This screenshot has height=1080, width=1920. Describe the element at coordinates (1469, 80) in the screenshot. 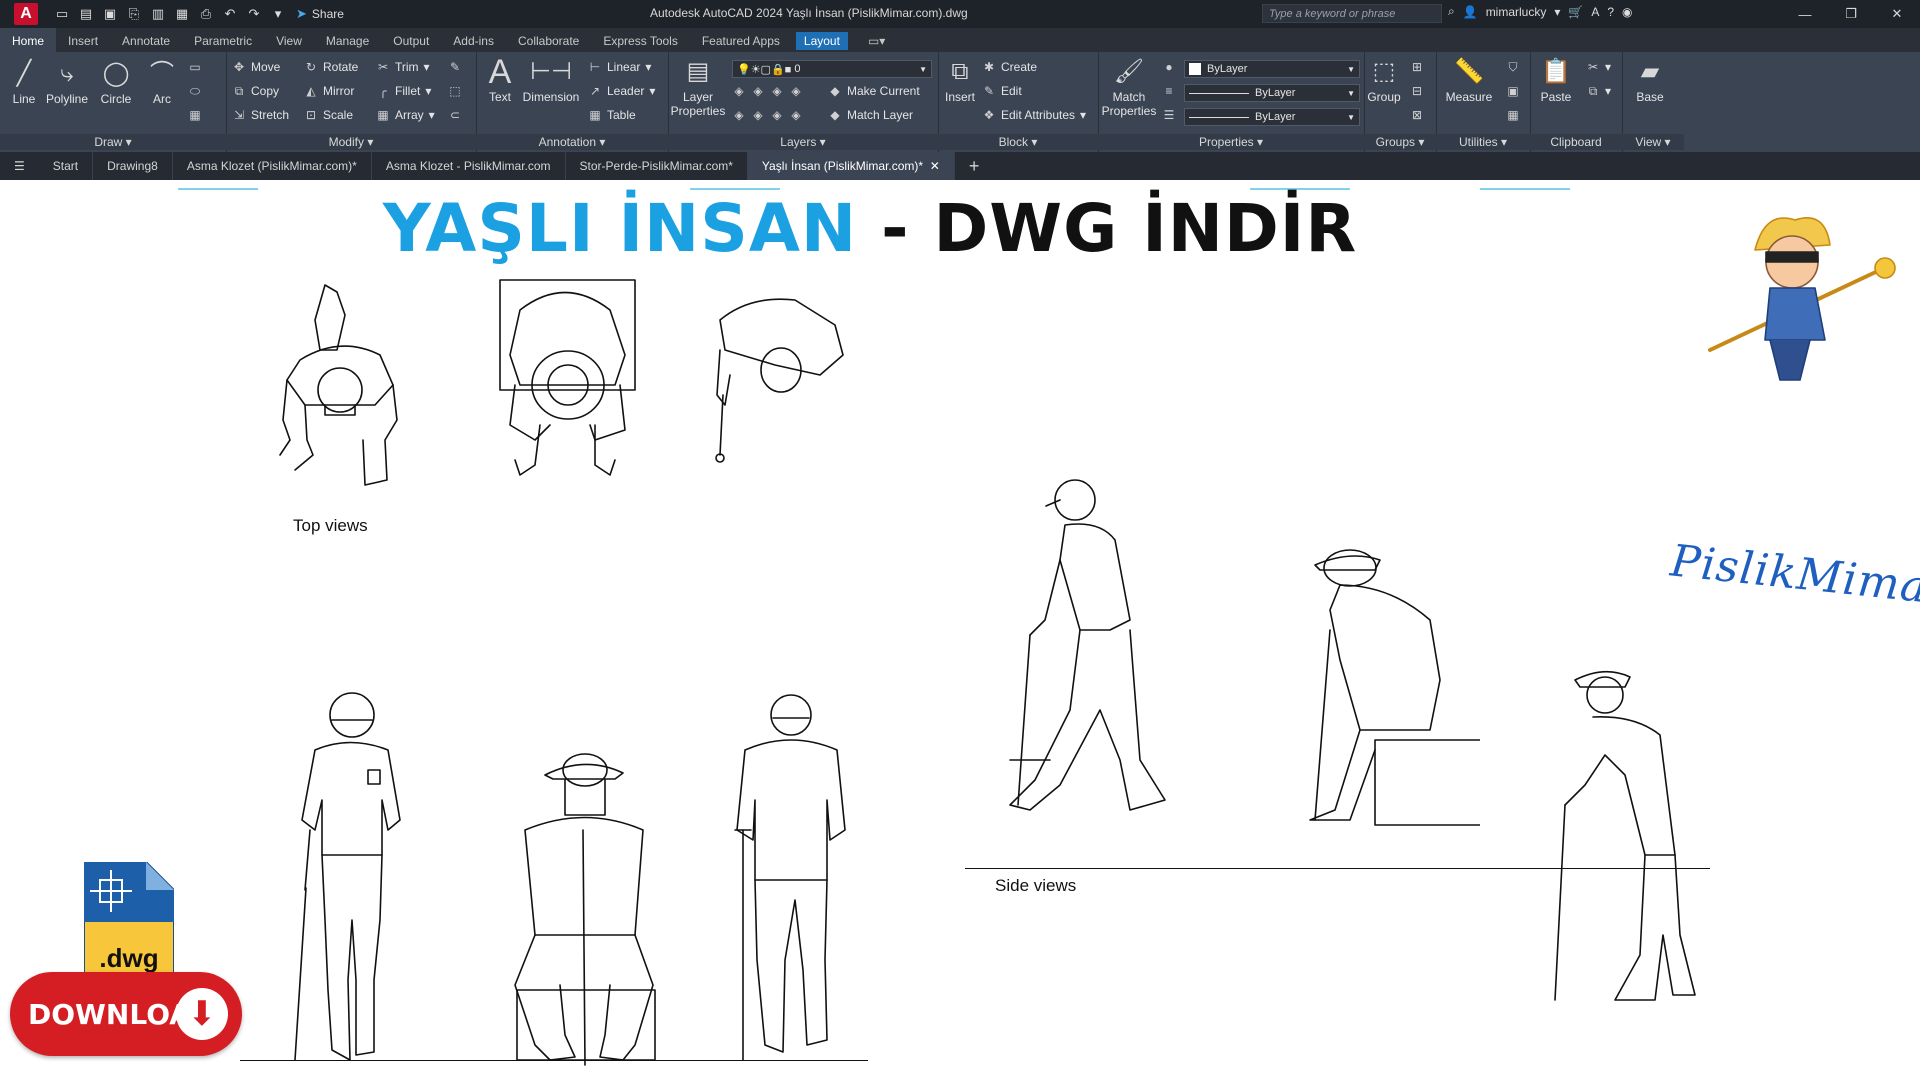

I see `measure-button: 📏 Measure` at that location.